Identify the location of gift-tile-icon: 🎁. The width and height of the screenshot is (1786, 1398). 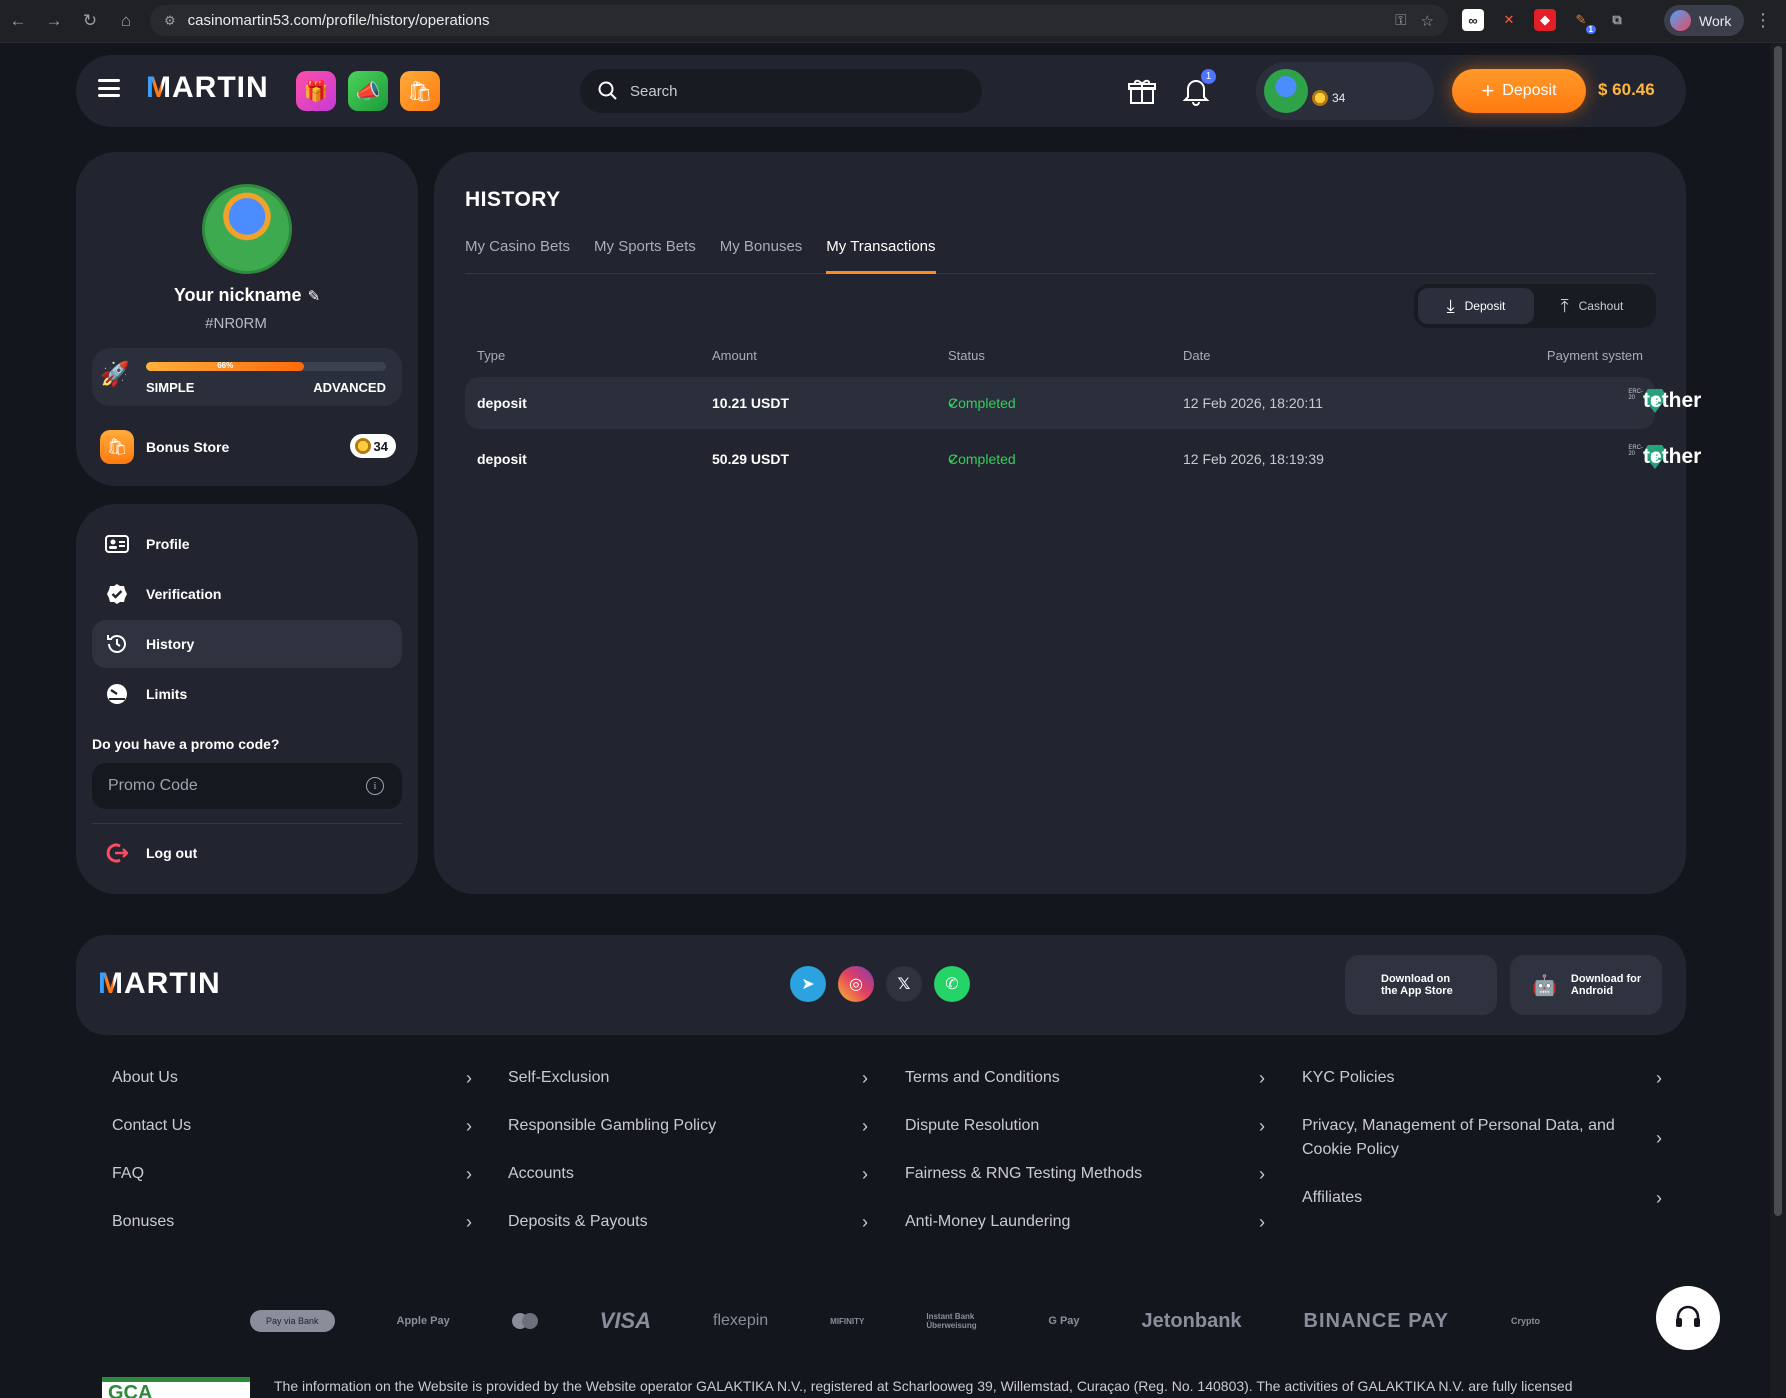
(316, 91).